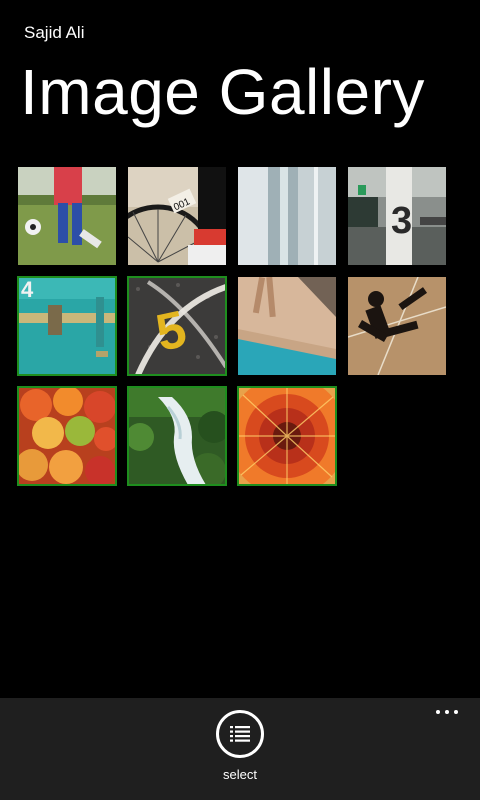 This screenshot has height=800, width=480. I want to click on fruit-pile-image, so click(67, 436).